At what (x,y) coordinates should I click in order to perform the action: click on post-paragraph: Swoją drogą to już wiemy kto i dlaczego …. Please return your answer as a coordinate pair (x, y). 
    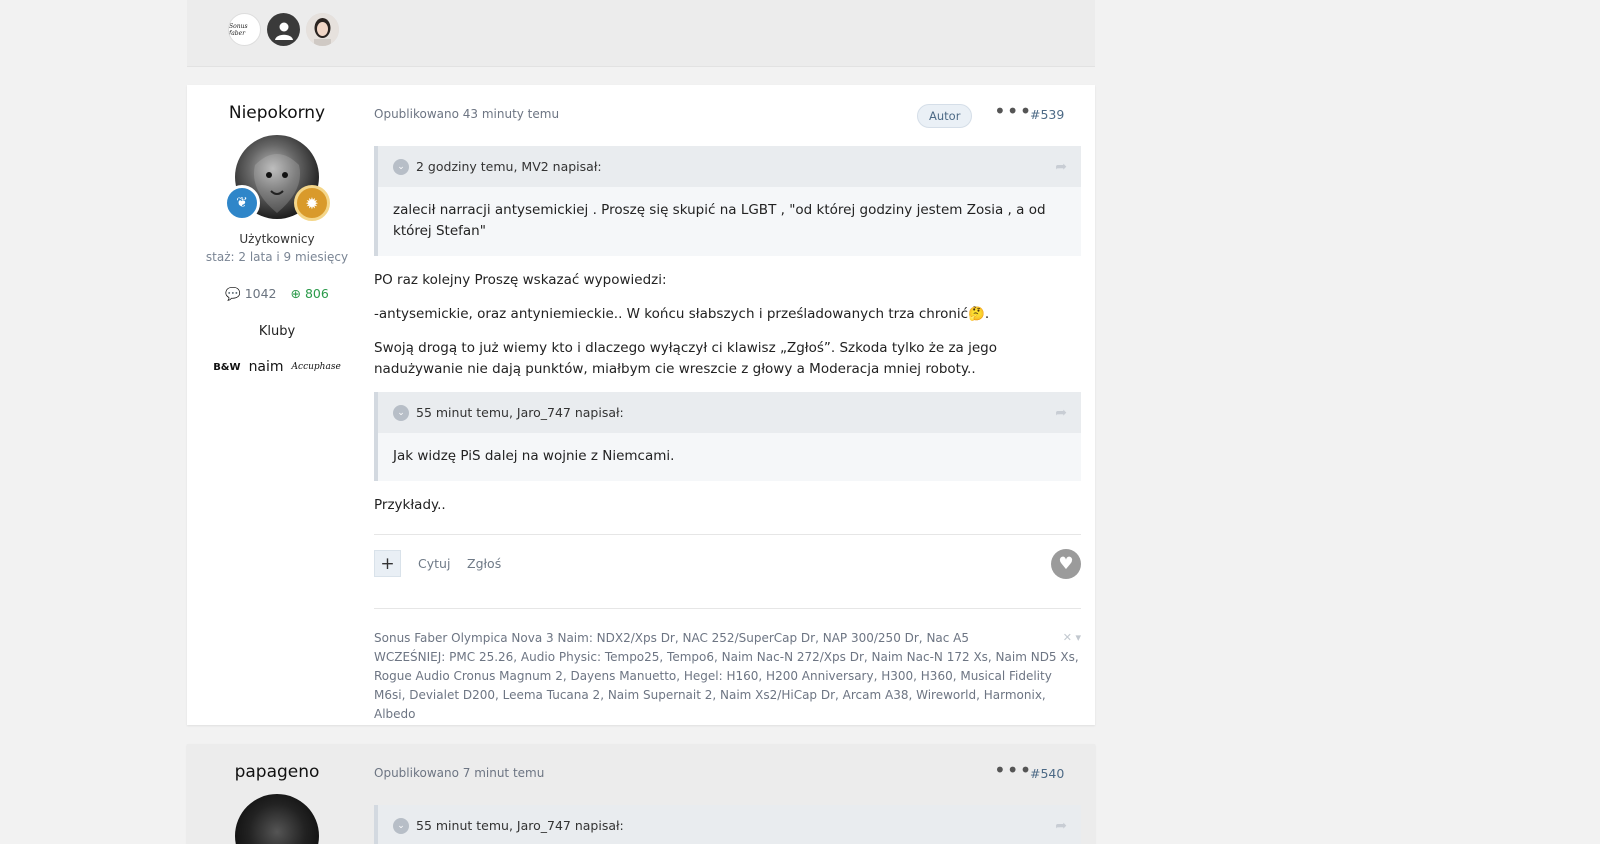
    Looking at the image, I should click on (686, 358).